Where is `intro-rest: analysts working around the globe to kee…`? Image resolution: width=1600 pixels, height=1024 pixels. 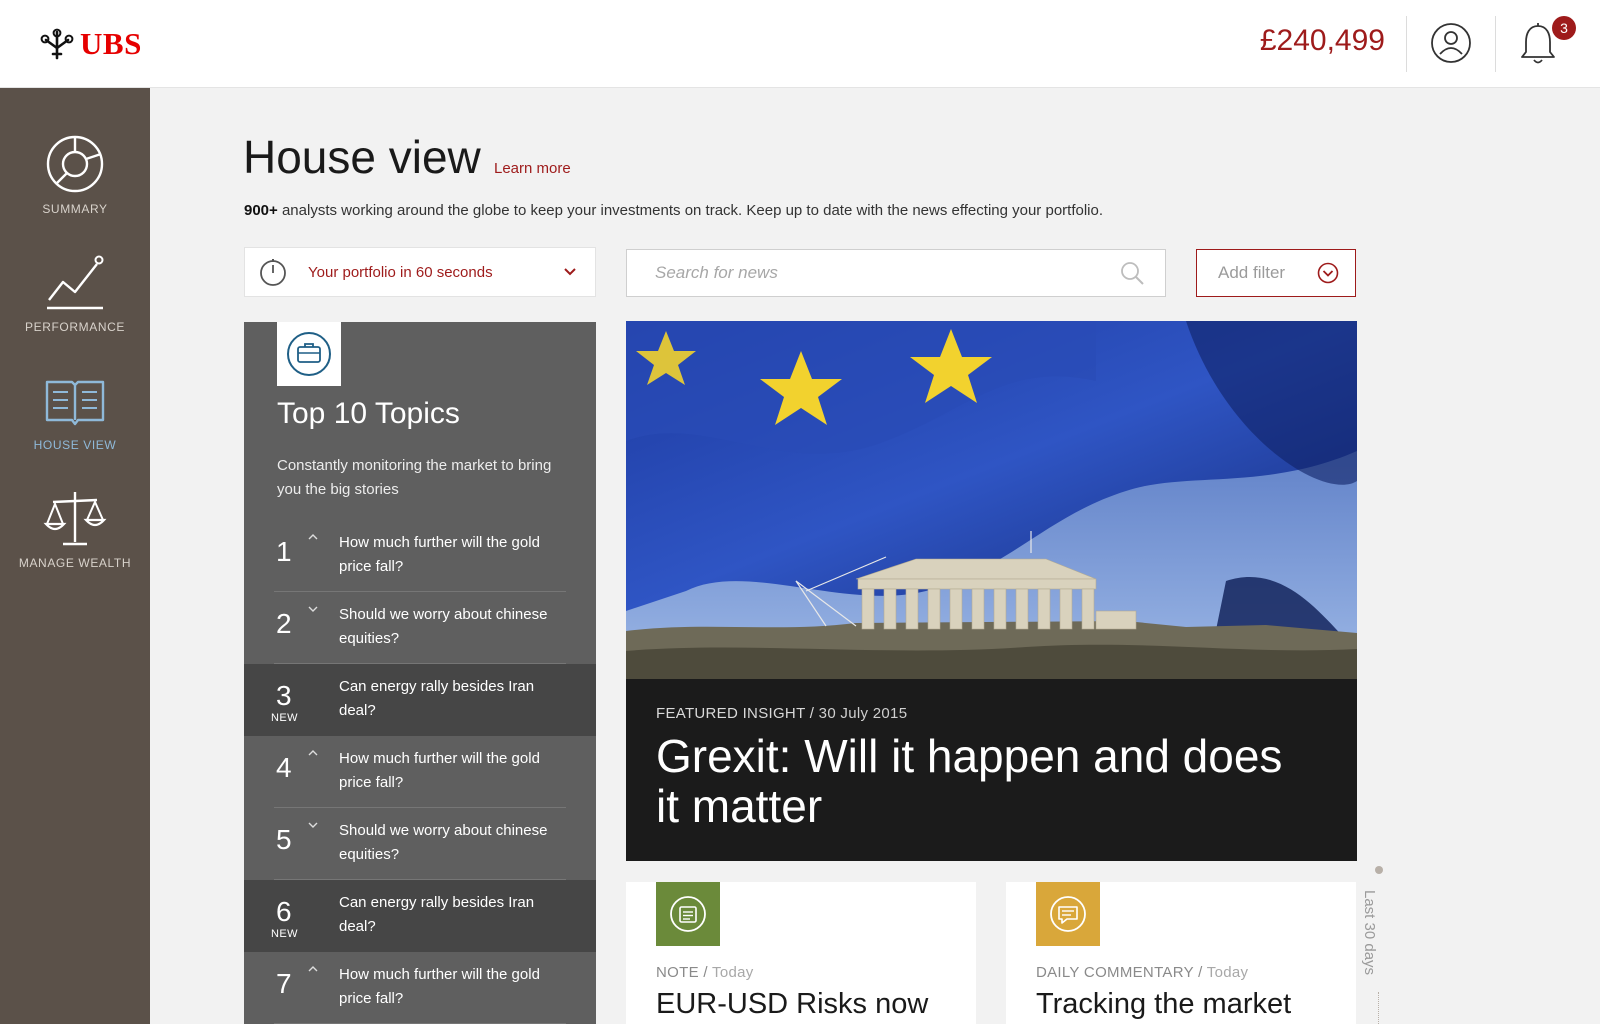 intro-rest: analysts working around the globe to kee… is located at coordinates (690, 210).